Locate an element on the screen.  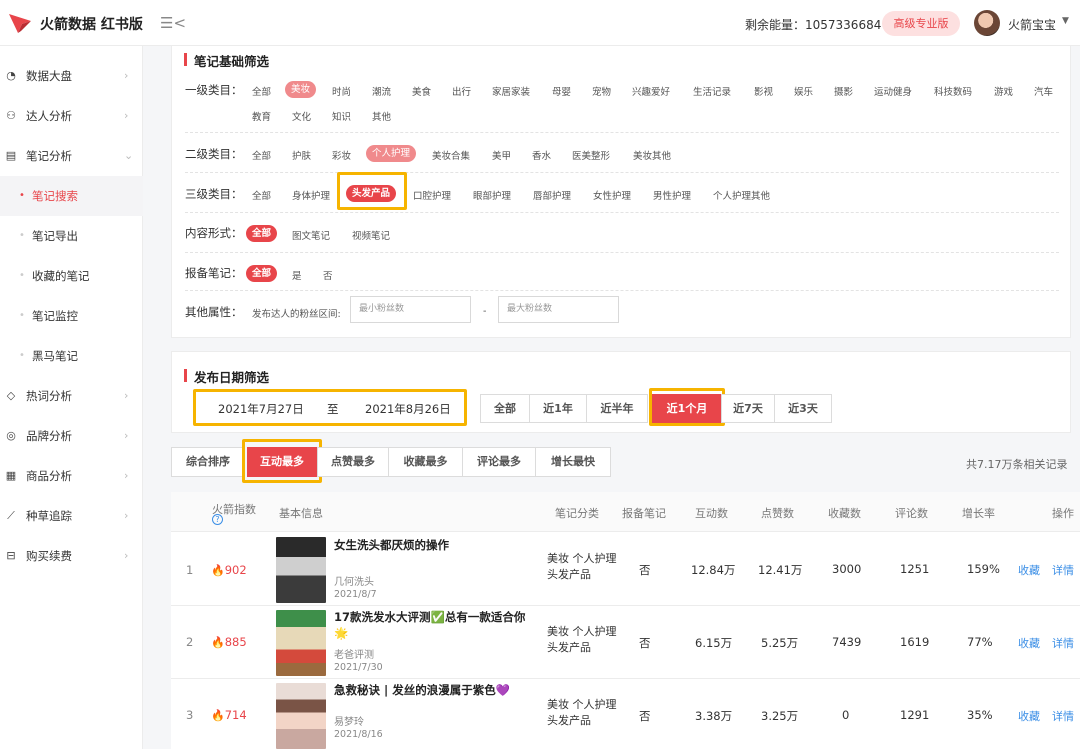
quick-range-all: 全部 is located at coordinates (505, 408).